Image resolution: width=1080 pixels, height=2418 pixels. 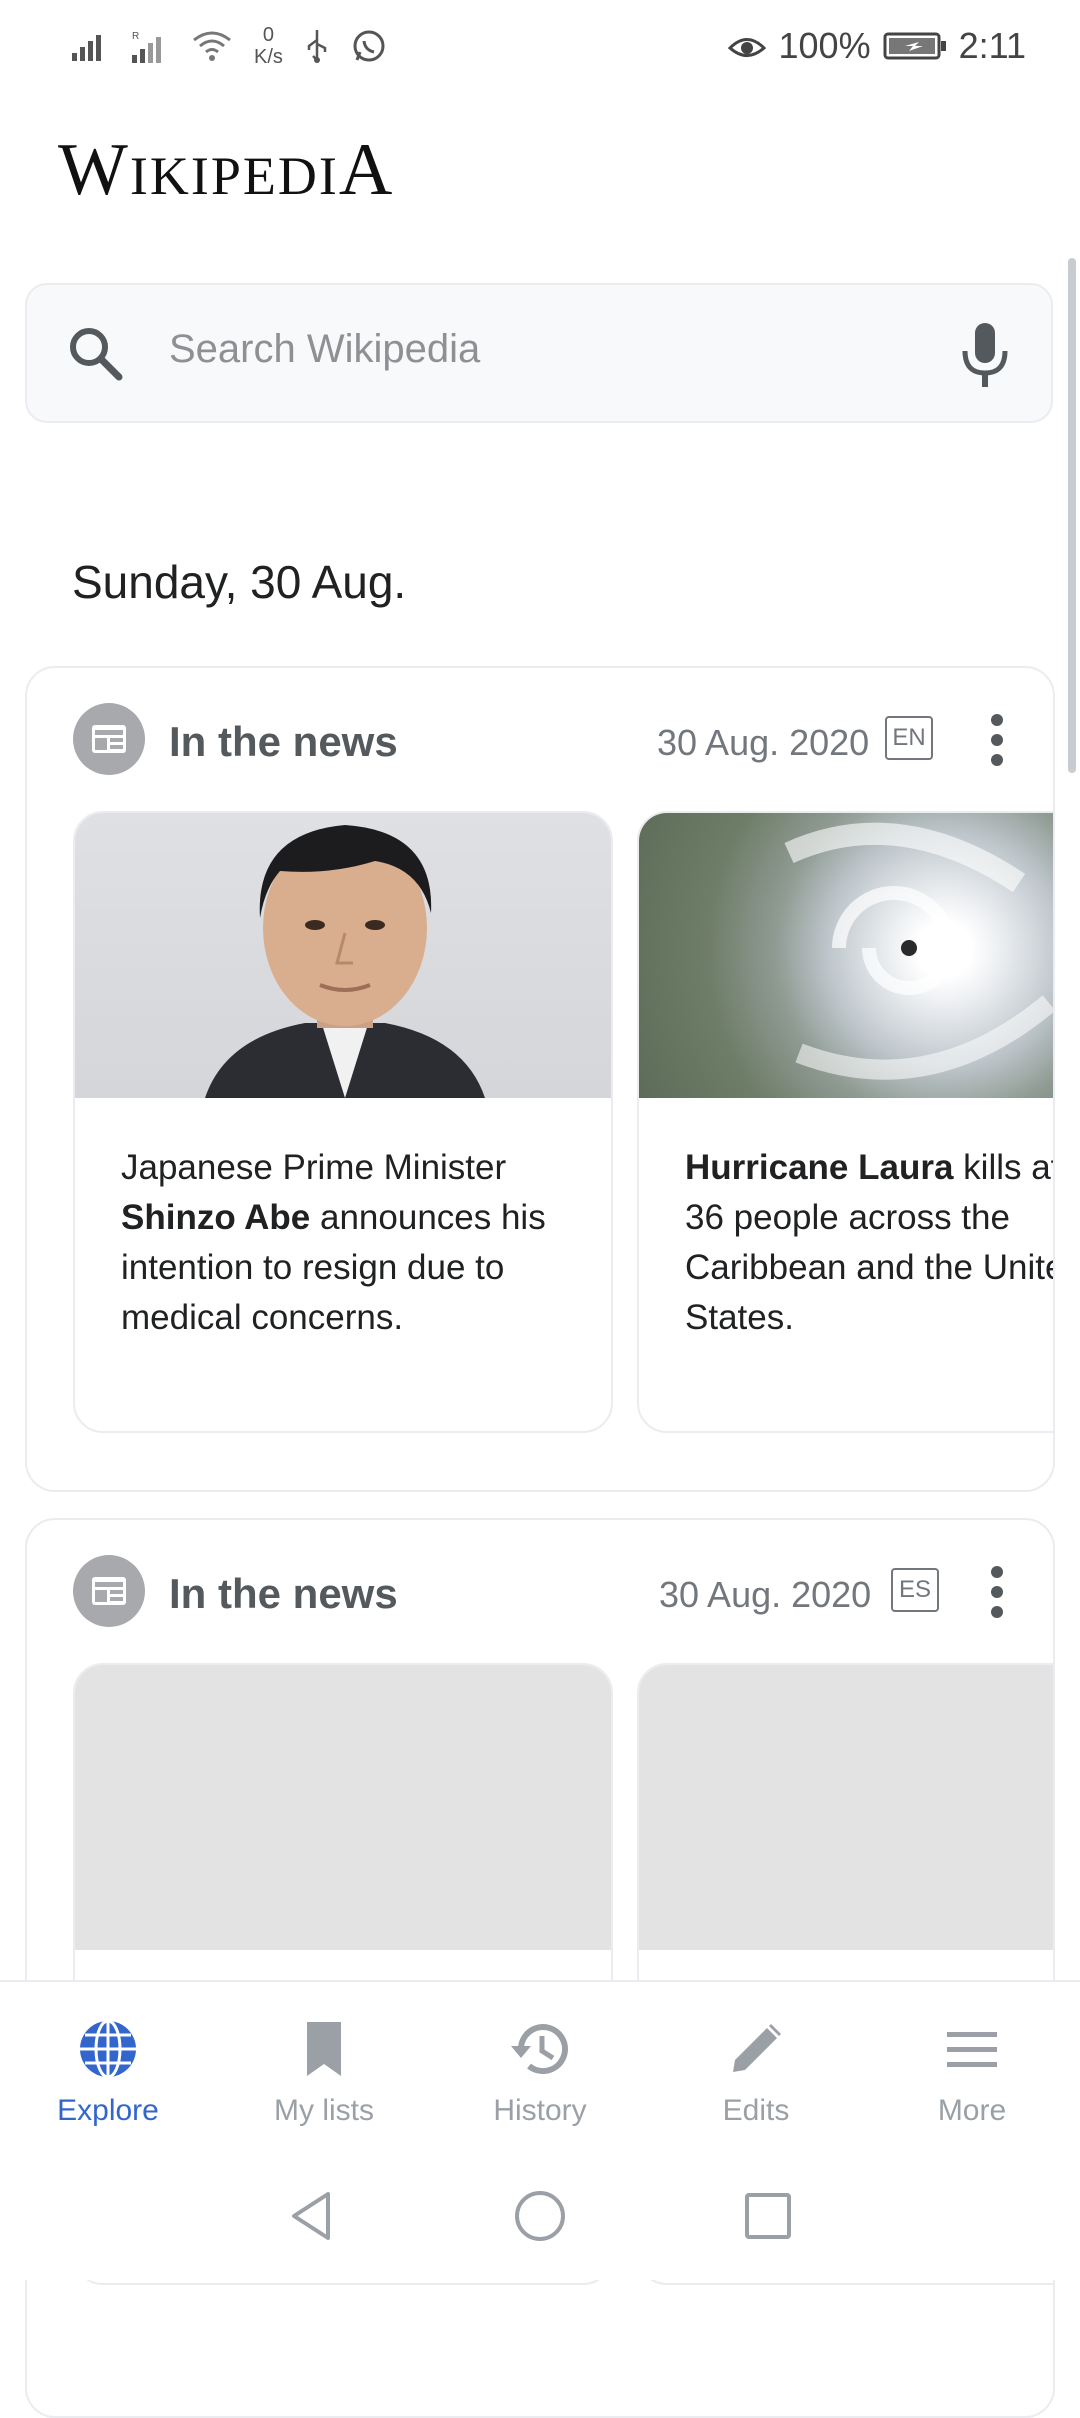 What do you see at coordinates (312, 2216) in the screenshot?
I see `back-icon` at bounding box center [312, 2216].